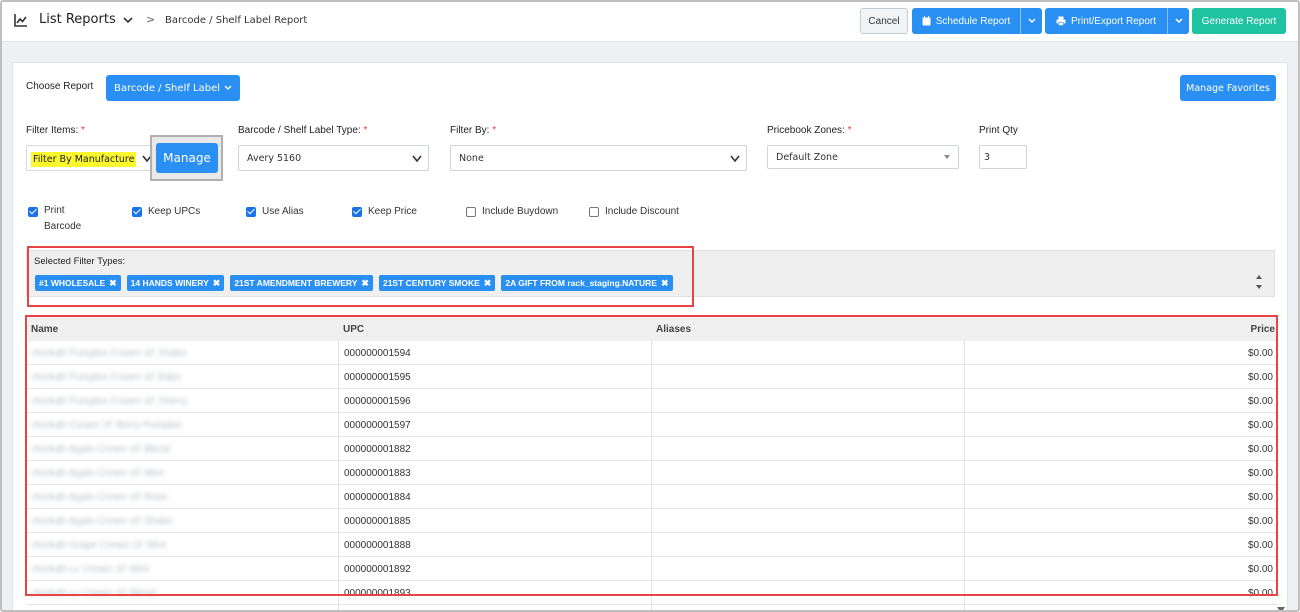  I want to click on keep-upcs-label: Keep UPCs, so click(174, 211).